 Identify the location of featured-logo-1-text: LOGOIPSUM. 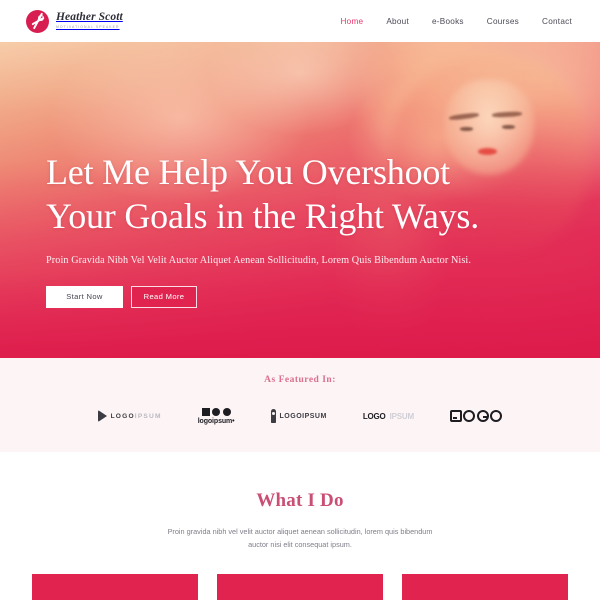
(136, 416).